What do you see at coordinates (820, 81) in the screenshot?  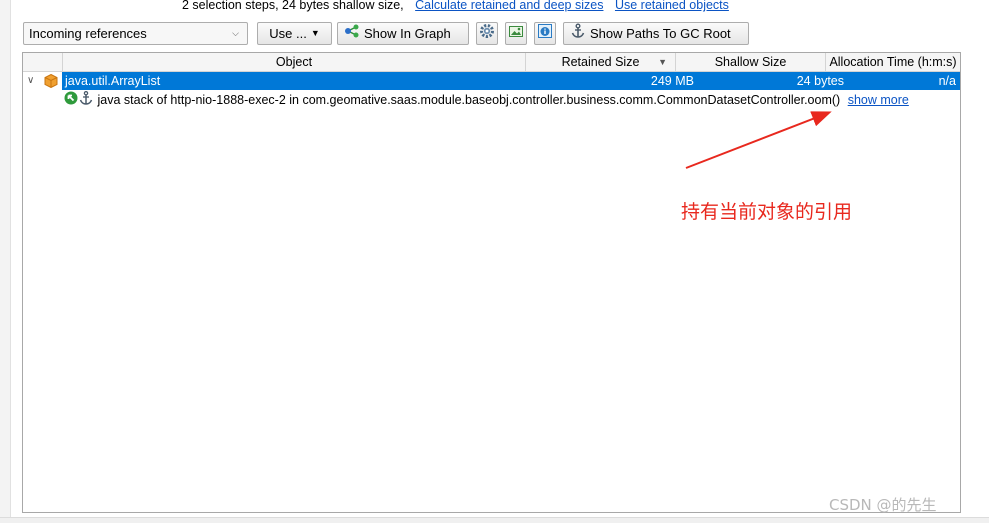 I see `row-shallow-size: 24 bytes` at bounding box center [820, 81].